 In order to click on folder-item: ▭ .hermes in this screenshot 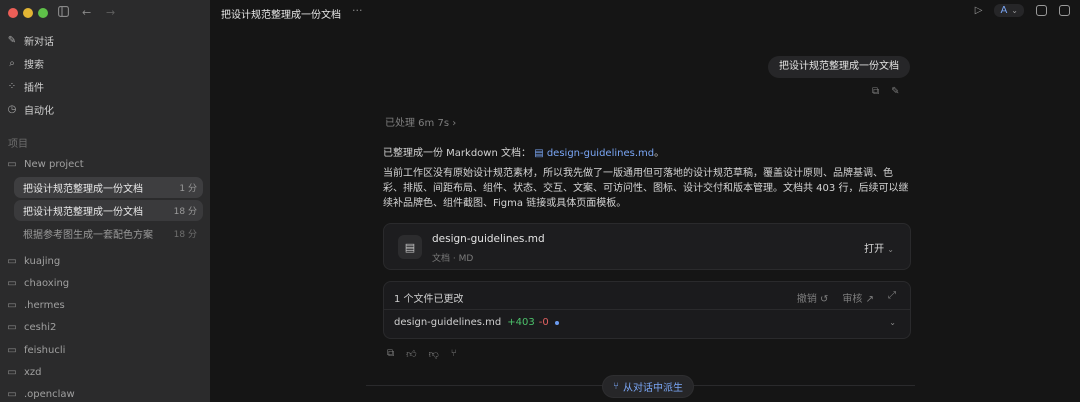, I will do `click(35, 305)`.